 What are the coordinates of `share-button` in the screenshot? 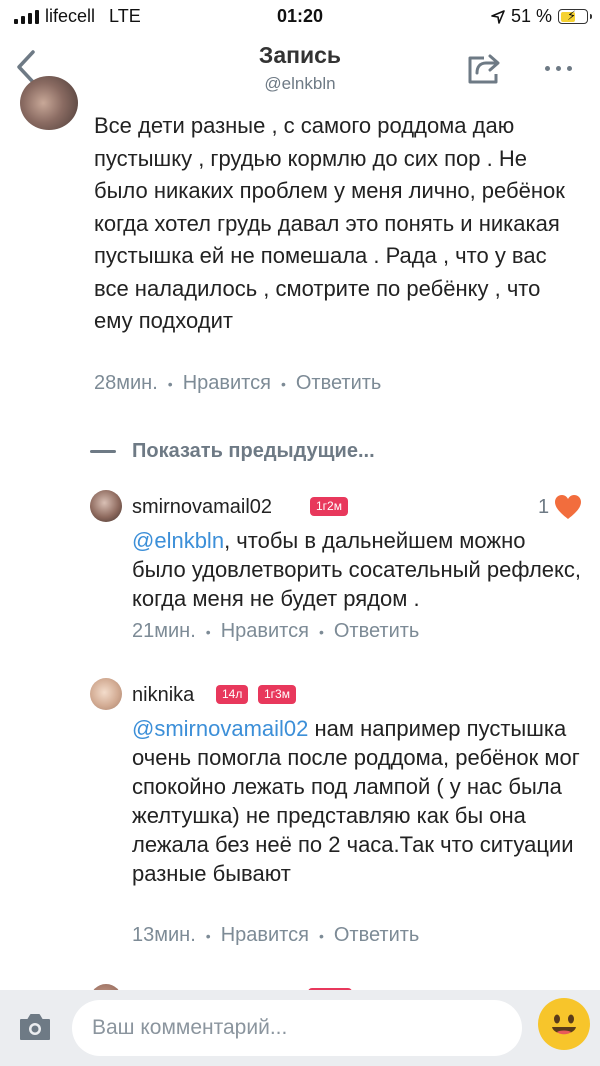 It's located at (484, 68).